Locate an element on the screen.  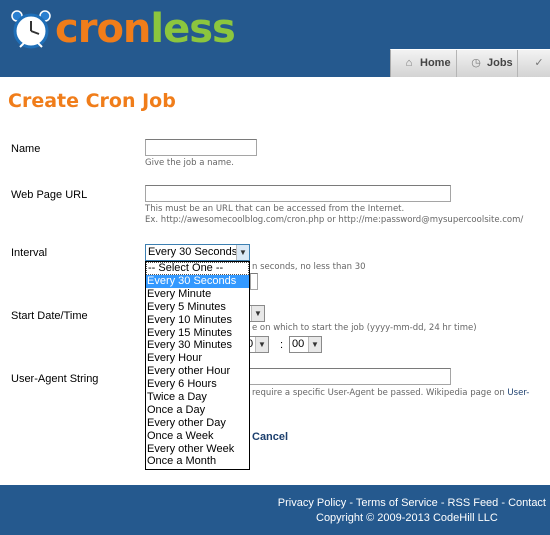
page-title: Create Cron Job is located at coordinates (92, 101).